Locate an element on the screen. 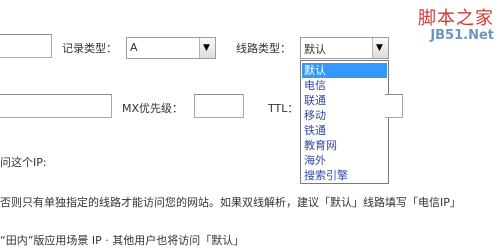 The width and height of the screenshot is (500, 248). watermark-title: 脚本之家 is located at coordinates (456, 18).